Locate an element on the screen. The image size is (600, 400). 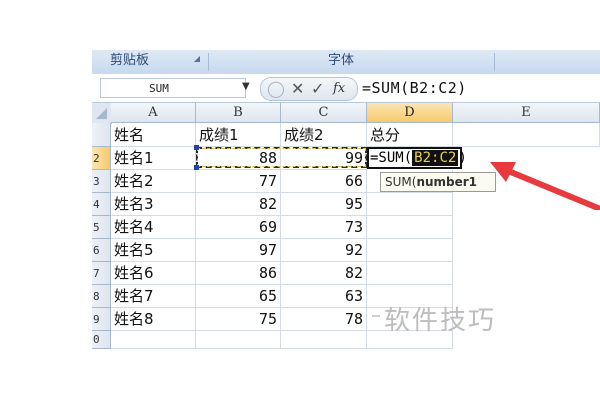
score2-cell: 78 is located at coordinates (324, 319).